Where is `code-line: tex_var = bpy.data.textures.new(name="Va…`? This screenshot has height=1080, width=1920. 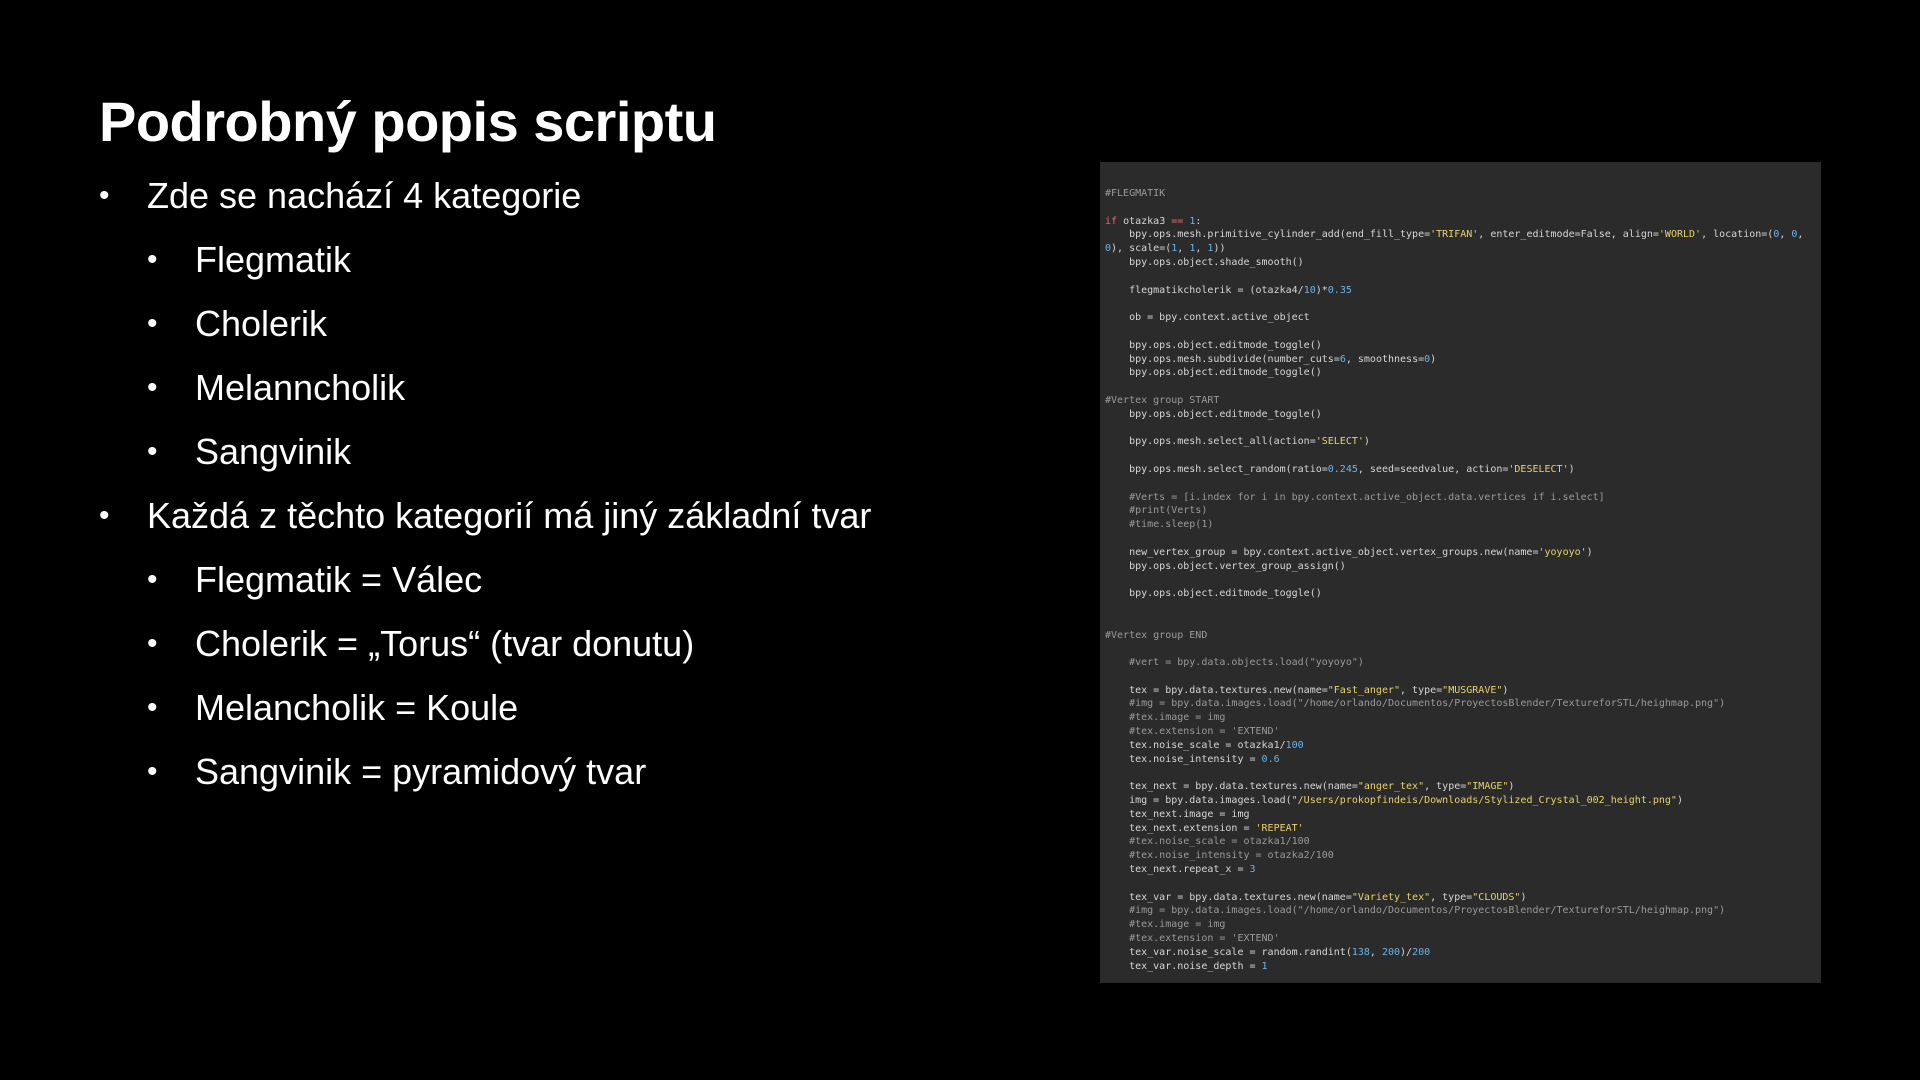 code-line: tex_var = bpy.data.textures.new(name="Va… is located at coordinates (1316, 897).